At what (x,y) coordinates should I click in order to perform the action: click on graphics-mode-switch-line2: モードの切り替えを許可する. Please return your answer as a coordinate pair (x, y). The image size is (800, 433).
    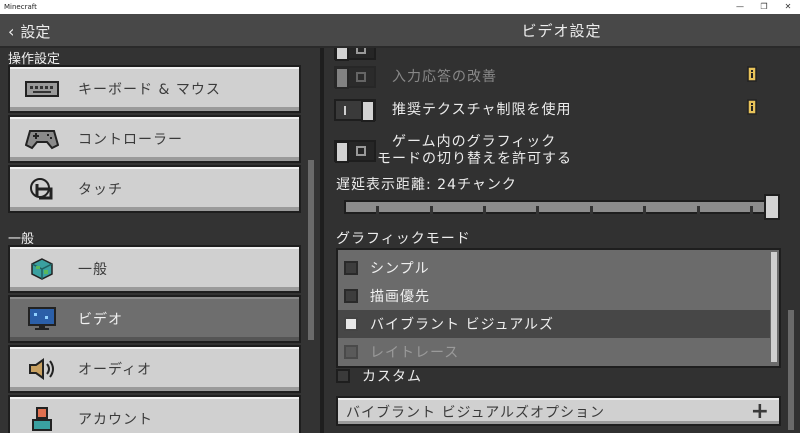
    Looking at the image, I should click on (474, 159).